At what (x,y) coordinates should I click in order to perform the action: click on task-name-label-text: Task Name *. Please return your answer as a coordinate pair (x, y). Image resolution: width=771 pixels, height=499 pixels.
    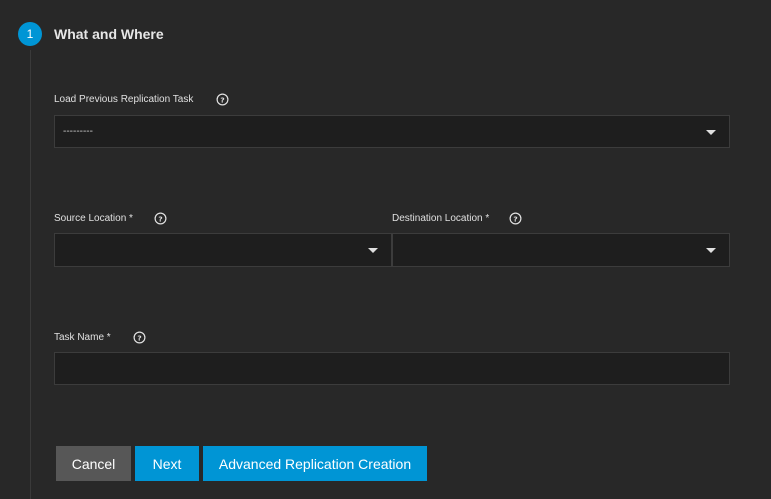
    Looking at the image, I should click on (82, 337).